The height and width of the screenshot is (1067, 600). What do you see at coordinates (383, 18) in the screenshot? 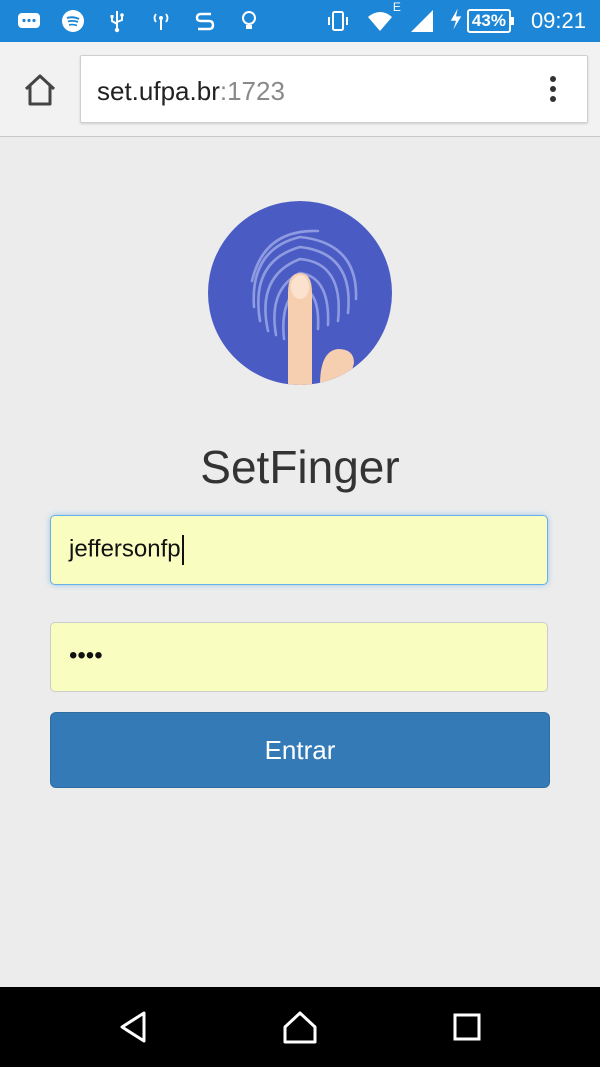
I see `wifi-icon: E` at bounding box center [383, 18].